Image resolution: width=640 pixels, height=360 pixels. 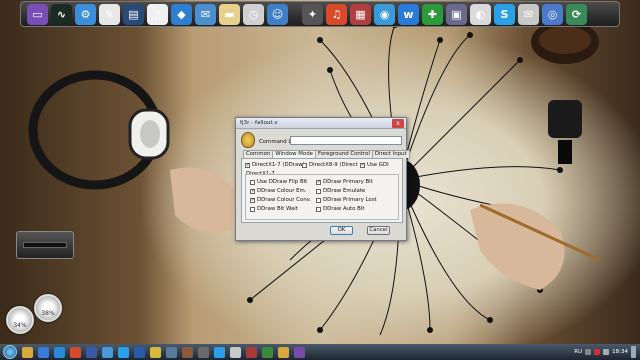 What do you see at coordinates (247, 165) in the screenshot?
I see `checkbox-directx17: ✓` at bounding box center [247, 165].